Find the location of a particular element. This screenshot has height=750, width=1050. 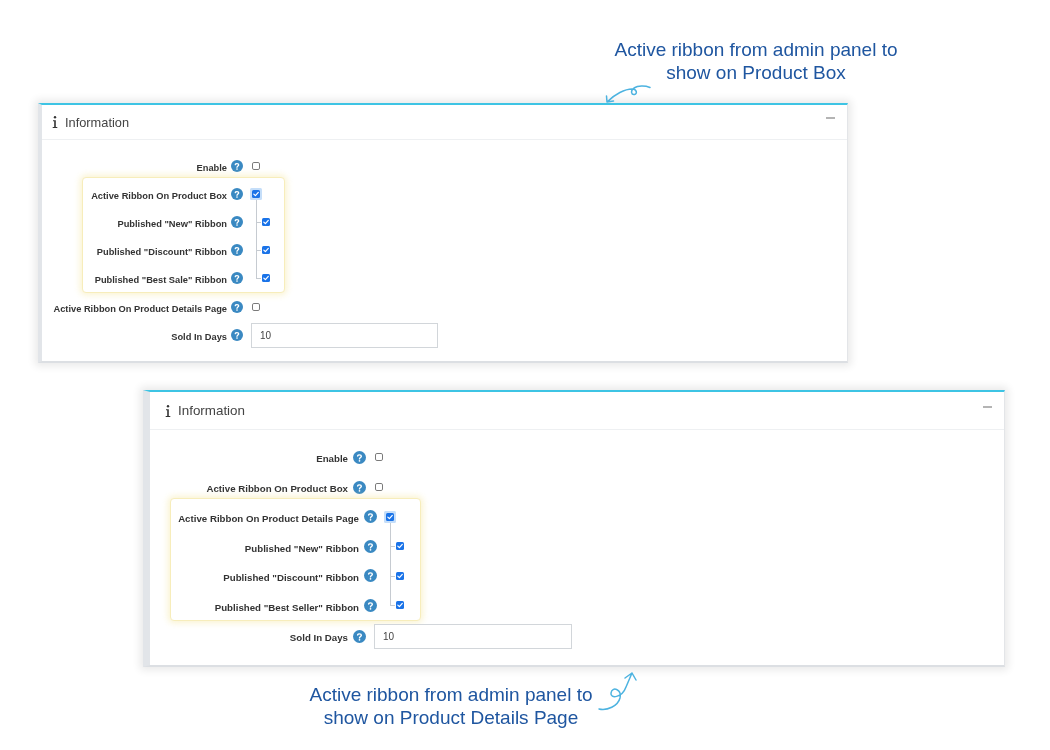

minus-icon is located at coordinates (987, 406).